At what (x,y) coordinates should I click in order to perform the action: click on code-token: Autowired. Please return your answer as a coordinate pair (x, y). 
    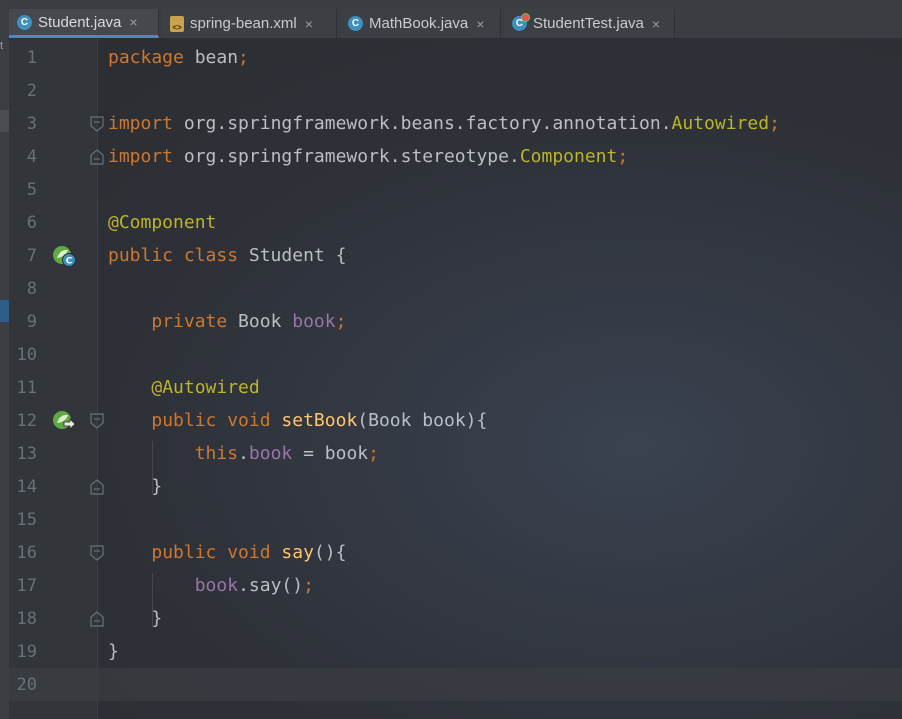
    Looking at the image, I should click on (720, 123).